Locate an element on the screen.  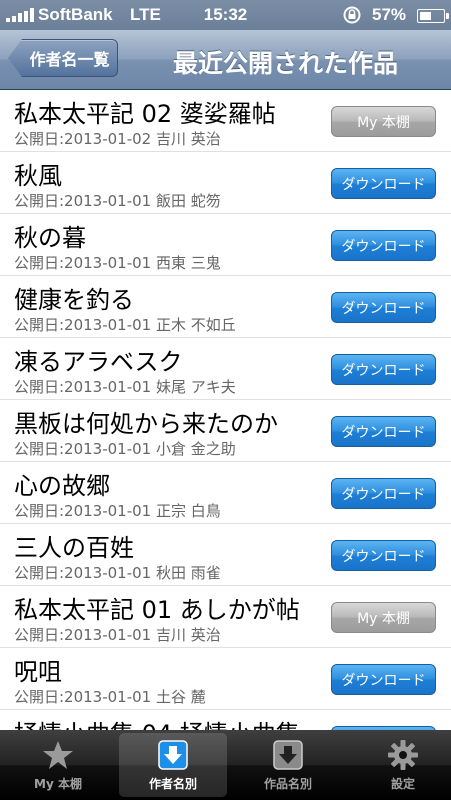
star-icon is located at coordinates (58, 755).